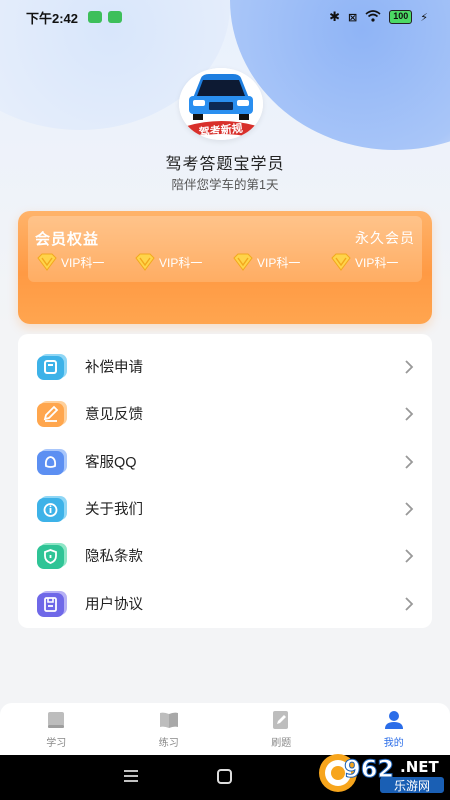 Image resolution: width=450 pixels, height=800 pixels. I want to click on menu-item-label: 用户协议, so click(114, 605).